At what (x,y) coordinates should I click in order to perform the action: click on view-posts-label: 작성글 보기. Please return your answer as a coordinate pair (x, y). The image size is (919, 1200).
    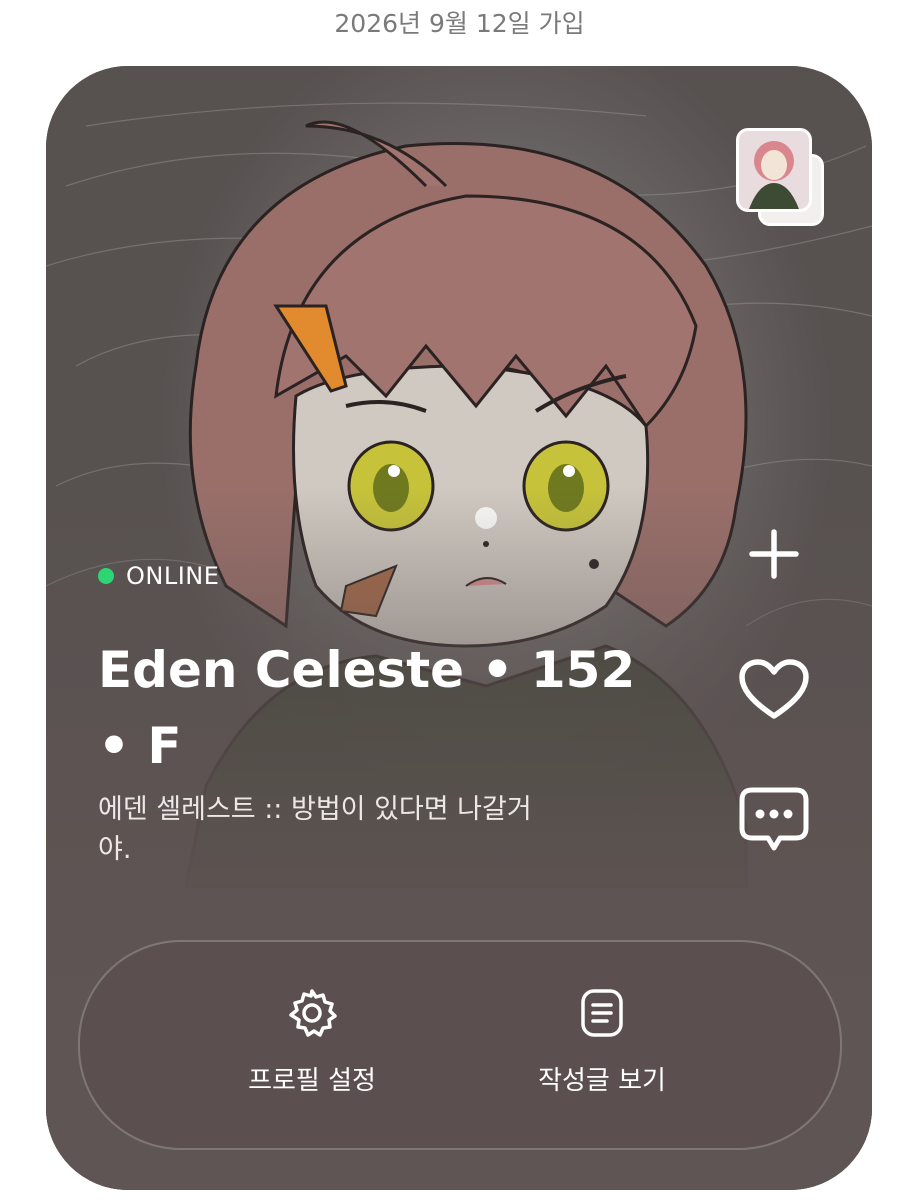
    Looking at the image, I should click on (602, 1081).